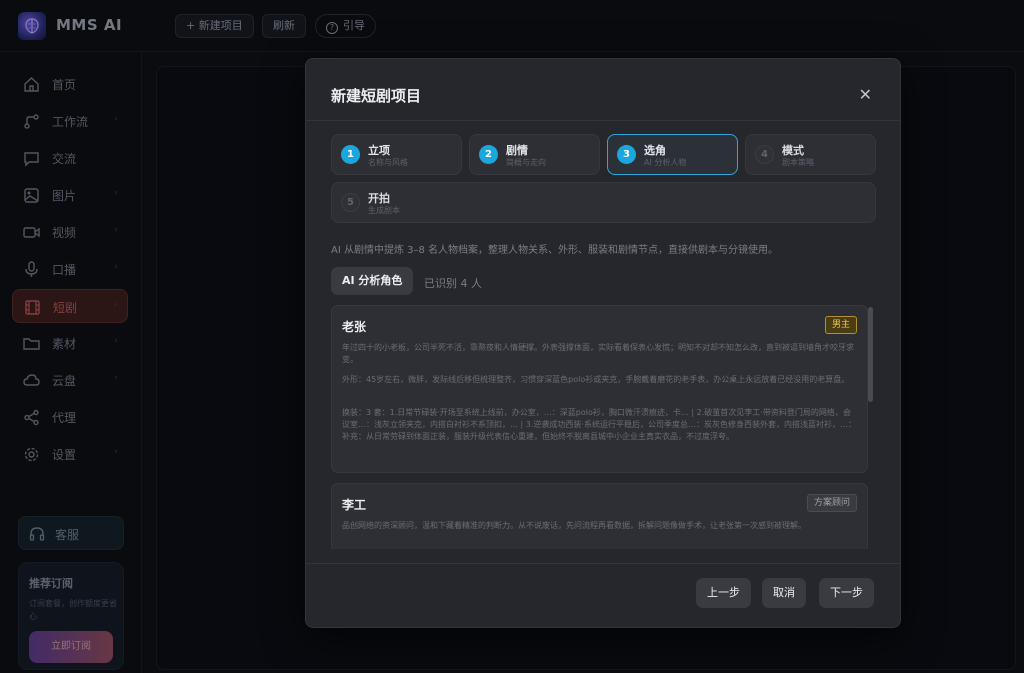 This screenshot has width=1024, height=673. Describe the element at coordinates (665, 162) in the screenshot. I see `step-subtitle: AI 分析人物` at that location.